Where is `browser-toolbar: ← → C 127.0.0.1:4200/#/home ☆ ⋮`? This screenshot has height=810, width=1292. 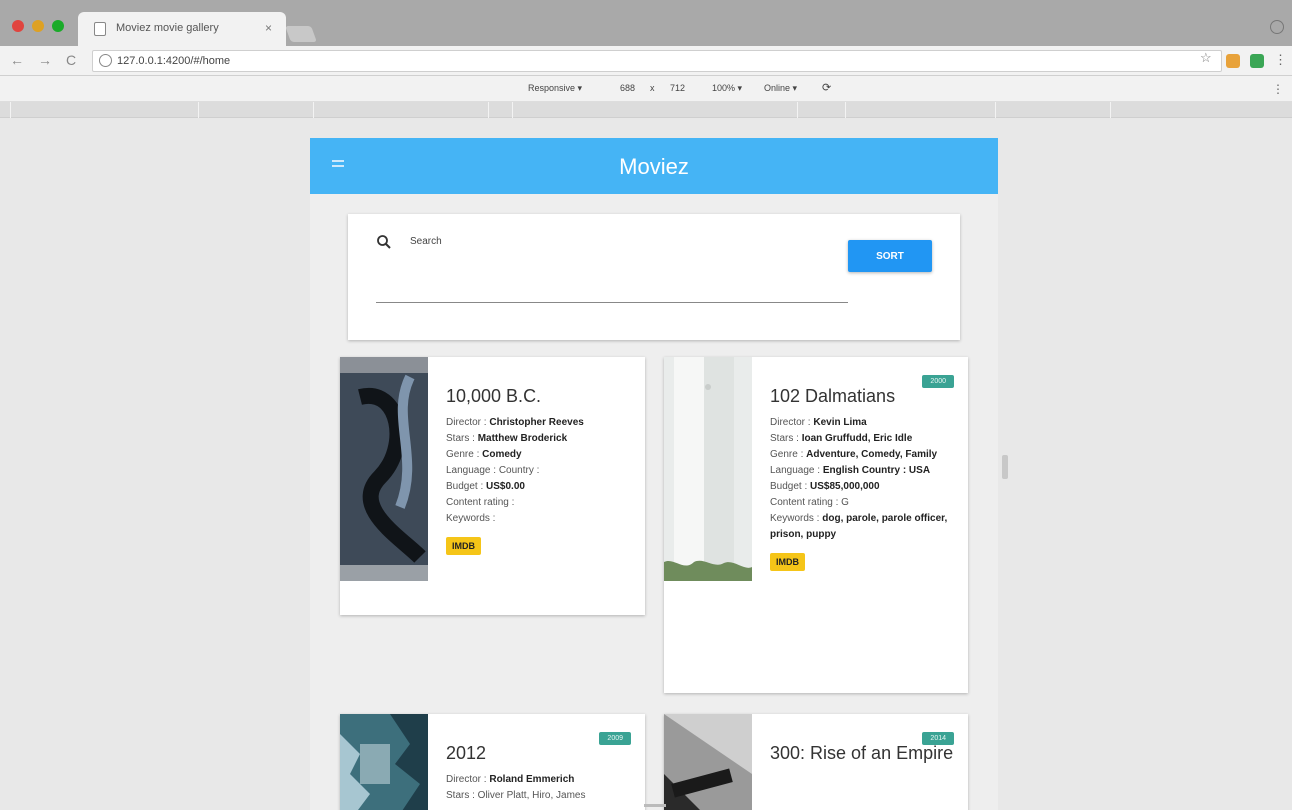 browser-toolbar: ← → C 127.0.0.1:4200/#/home ☆ ⋮ is located at coordinates (646, 61).